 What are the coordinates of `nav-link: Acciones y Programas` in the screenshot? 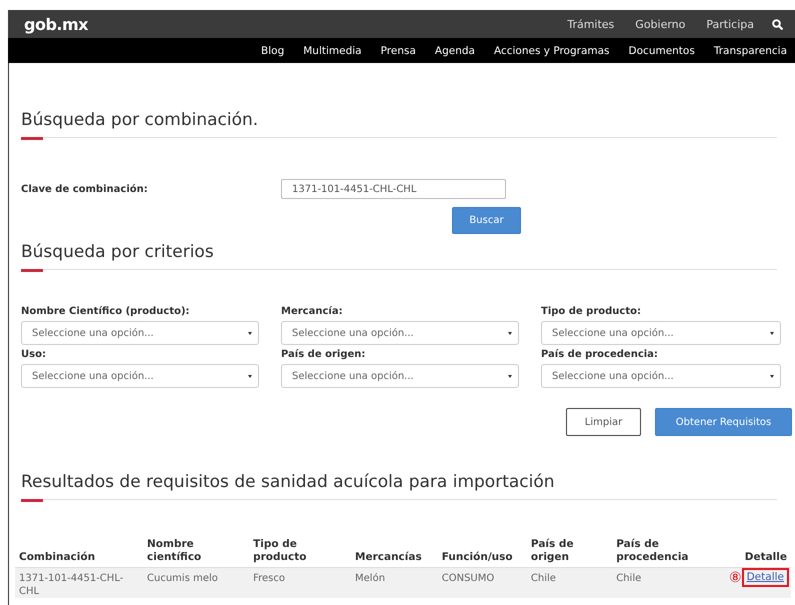 It's located at (552, 50).